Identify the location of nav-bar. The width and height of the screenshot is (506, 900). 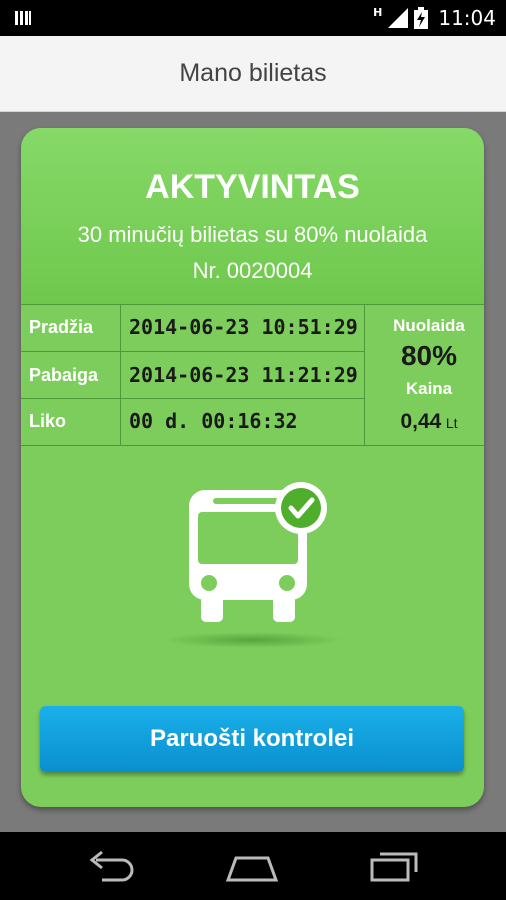
(253, 866).